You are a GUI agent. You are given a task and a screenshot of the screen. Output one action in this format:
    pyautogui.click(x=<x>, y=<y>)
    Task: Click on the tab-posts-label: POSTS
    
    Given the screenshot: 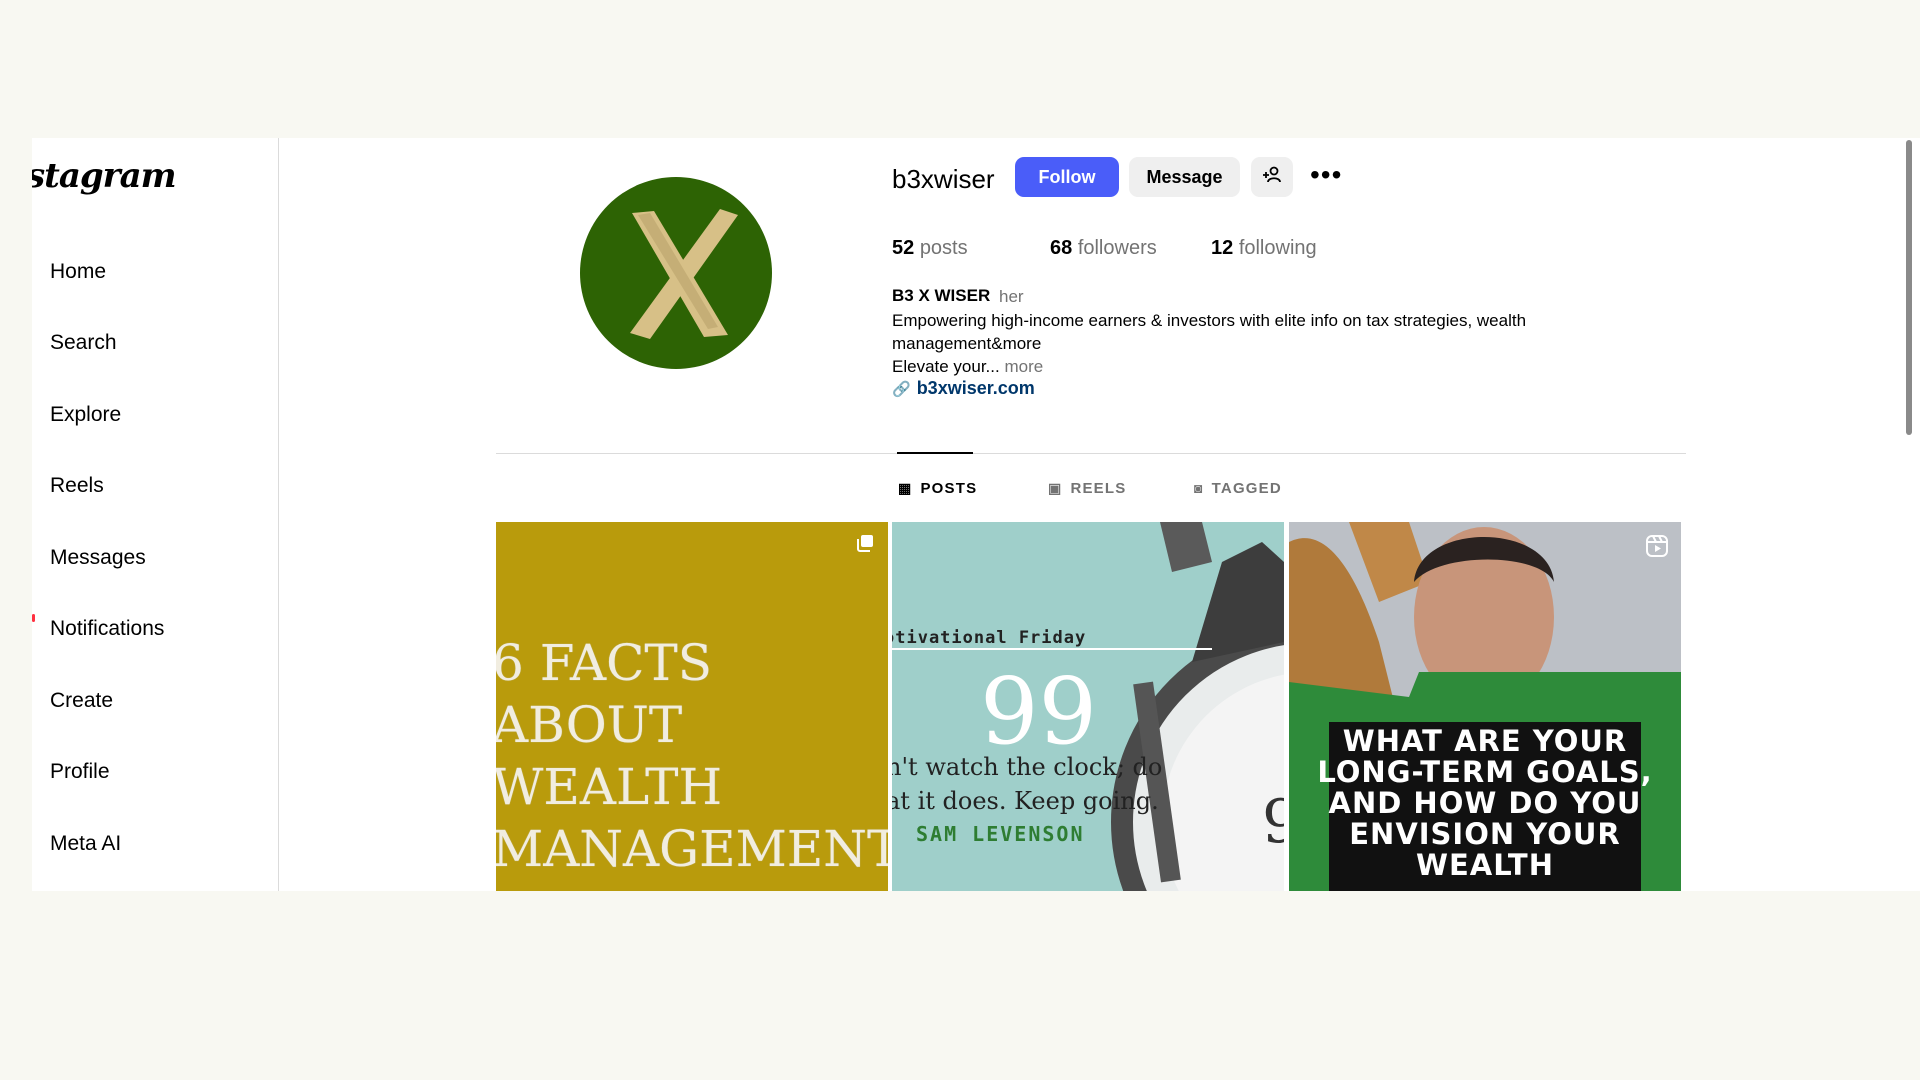 What is the action you would take?
    pyautogui.click(x=949, y=488)
    